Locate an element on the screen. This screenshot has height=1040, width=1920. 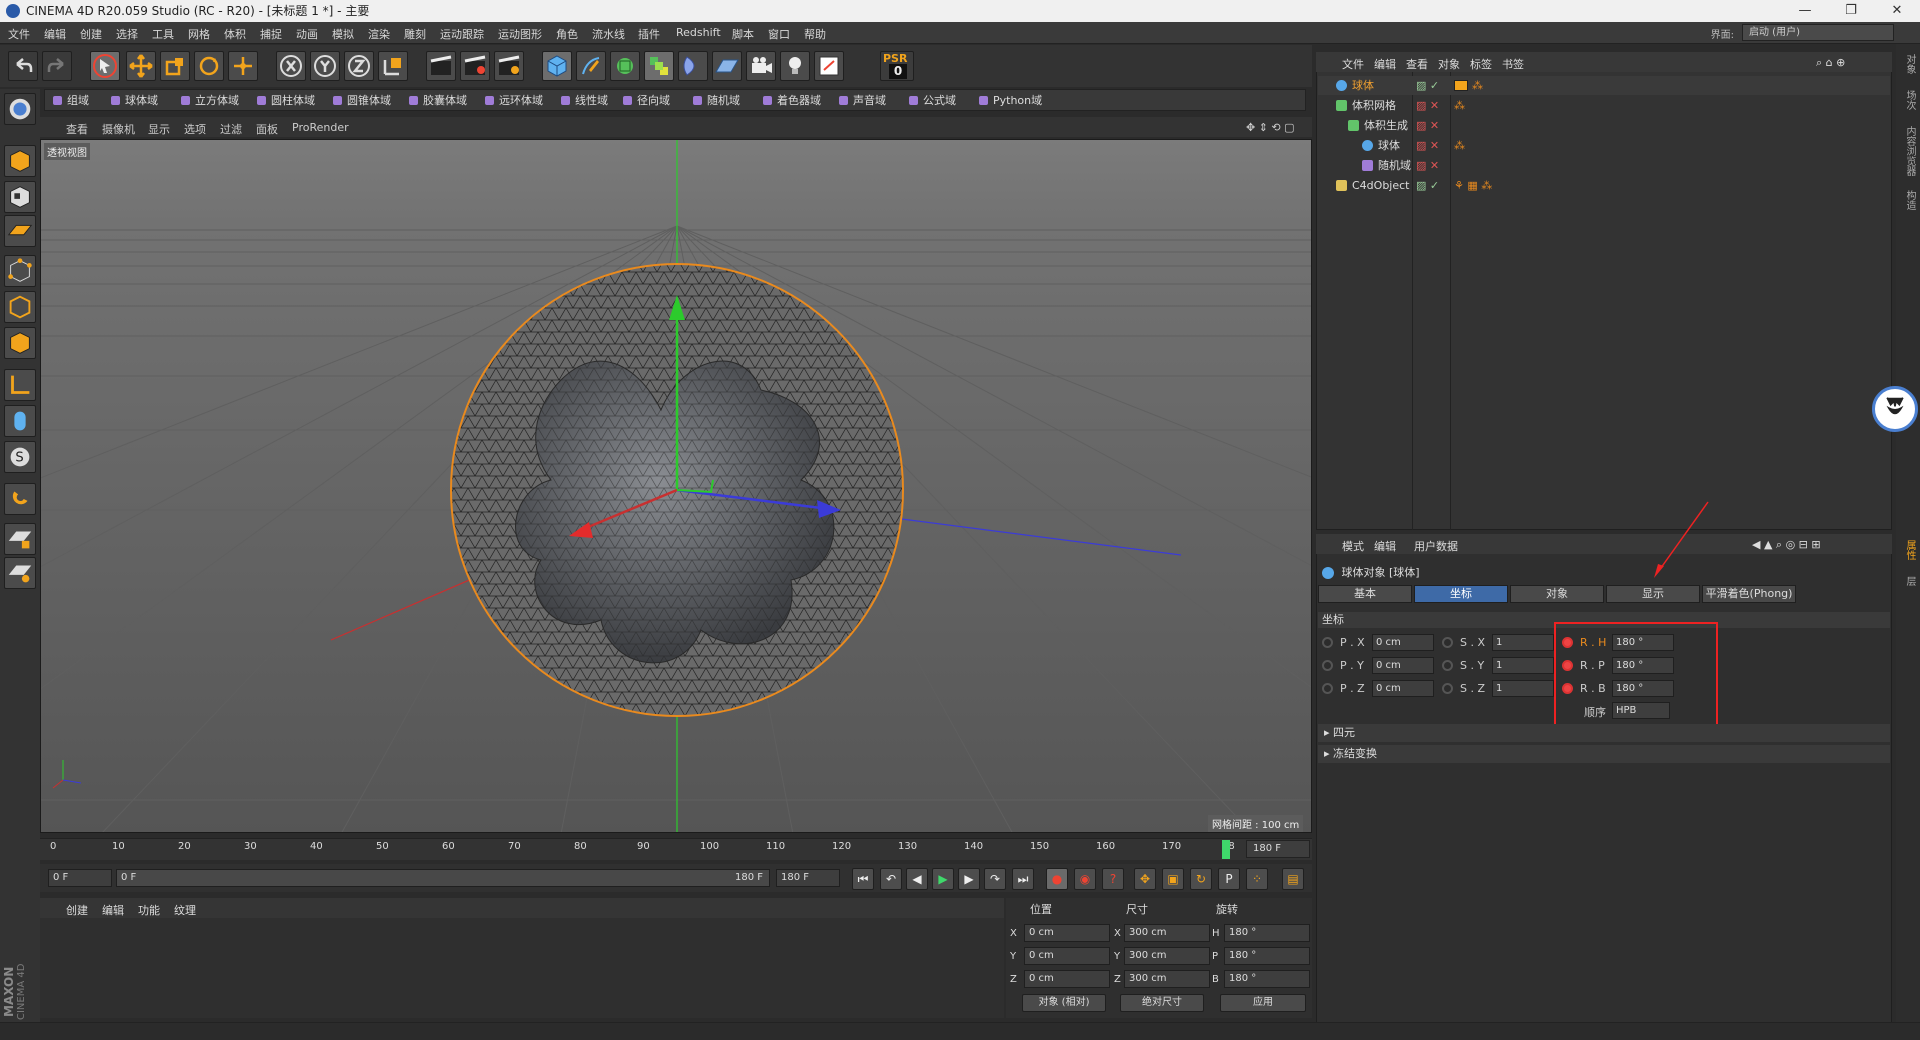
cube-object-icon is located at coordinates (557, 66).